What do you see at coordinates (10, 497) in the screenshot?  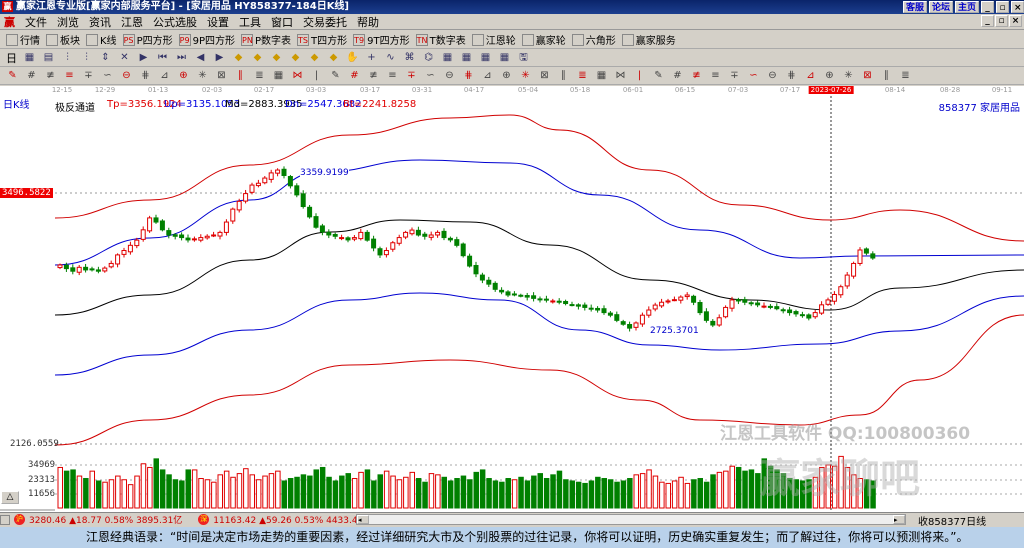 I see `panel-toggle-button: △` at bounding box center [10, 497].